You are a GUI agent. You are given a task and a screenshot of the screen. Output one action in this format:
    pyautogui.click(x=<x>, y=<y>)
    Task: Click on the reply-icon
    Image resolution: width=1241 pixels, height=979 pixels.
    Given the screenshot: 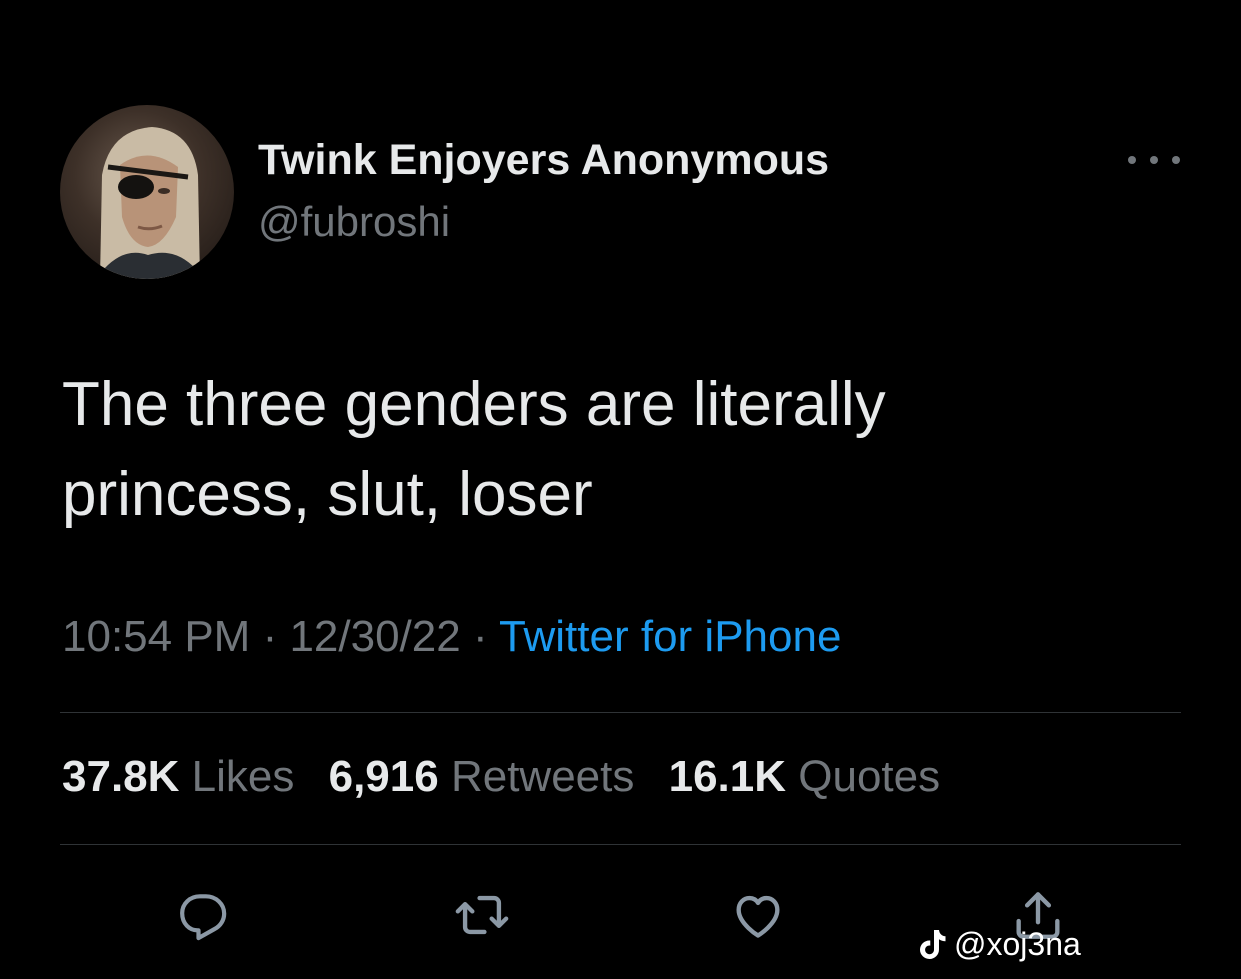 What is the action you would take?
    pyautogui.click(x=202, y=915)
    